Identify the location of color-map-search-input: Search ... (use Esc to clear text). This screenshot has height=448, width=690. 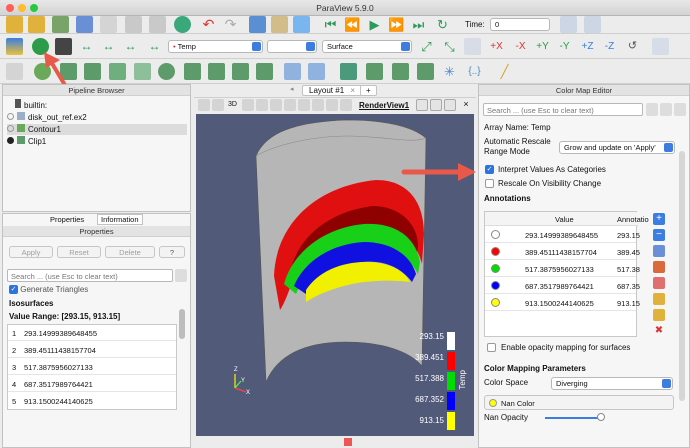
(563, 109).